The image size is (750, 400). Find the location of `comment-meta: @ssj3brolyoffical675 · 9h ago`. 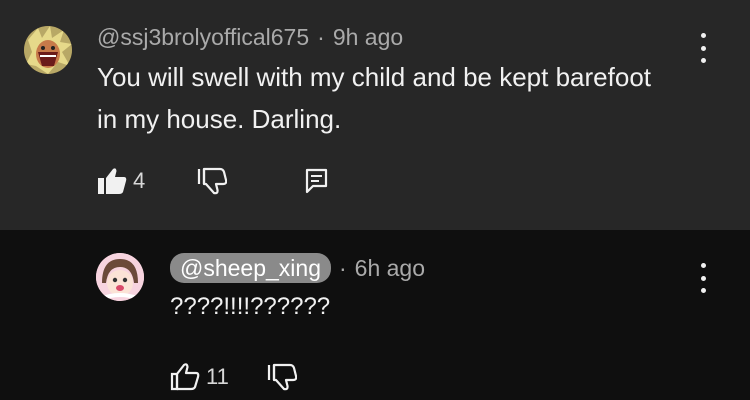

comment-meta: @ssj3brolyoffical675 · 9h ago is located at coordinates (250, 37).